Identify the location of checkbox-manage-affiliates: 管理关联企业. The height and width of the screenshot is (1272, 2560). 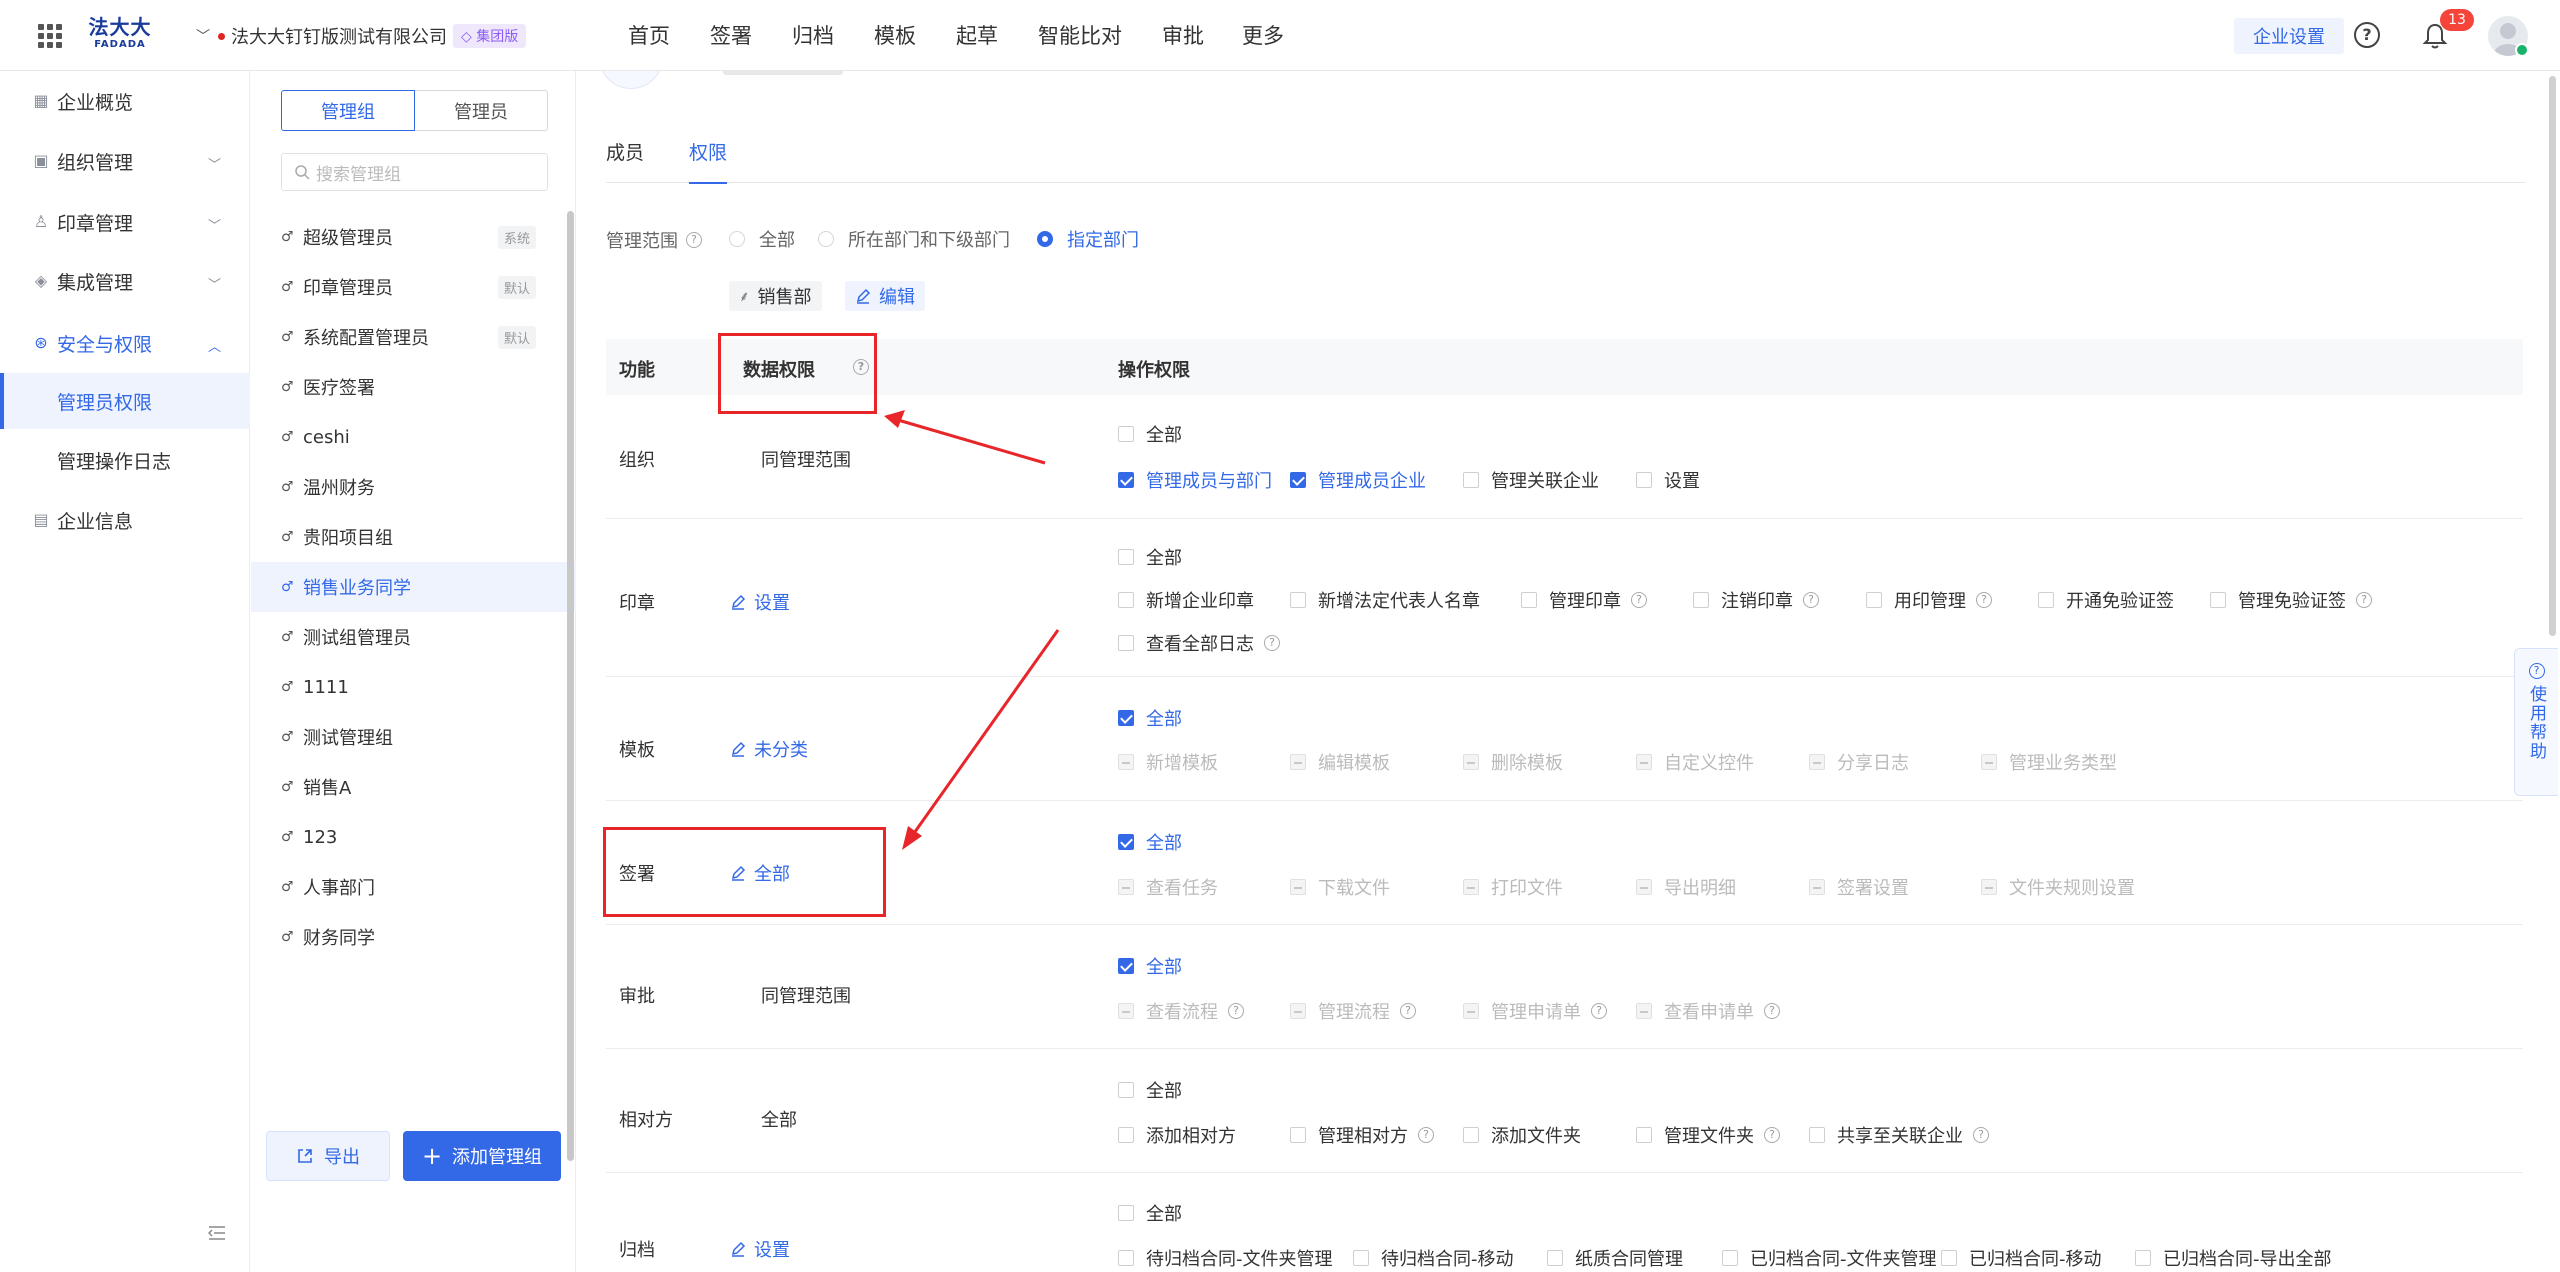
(1531, 480).